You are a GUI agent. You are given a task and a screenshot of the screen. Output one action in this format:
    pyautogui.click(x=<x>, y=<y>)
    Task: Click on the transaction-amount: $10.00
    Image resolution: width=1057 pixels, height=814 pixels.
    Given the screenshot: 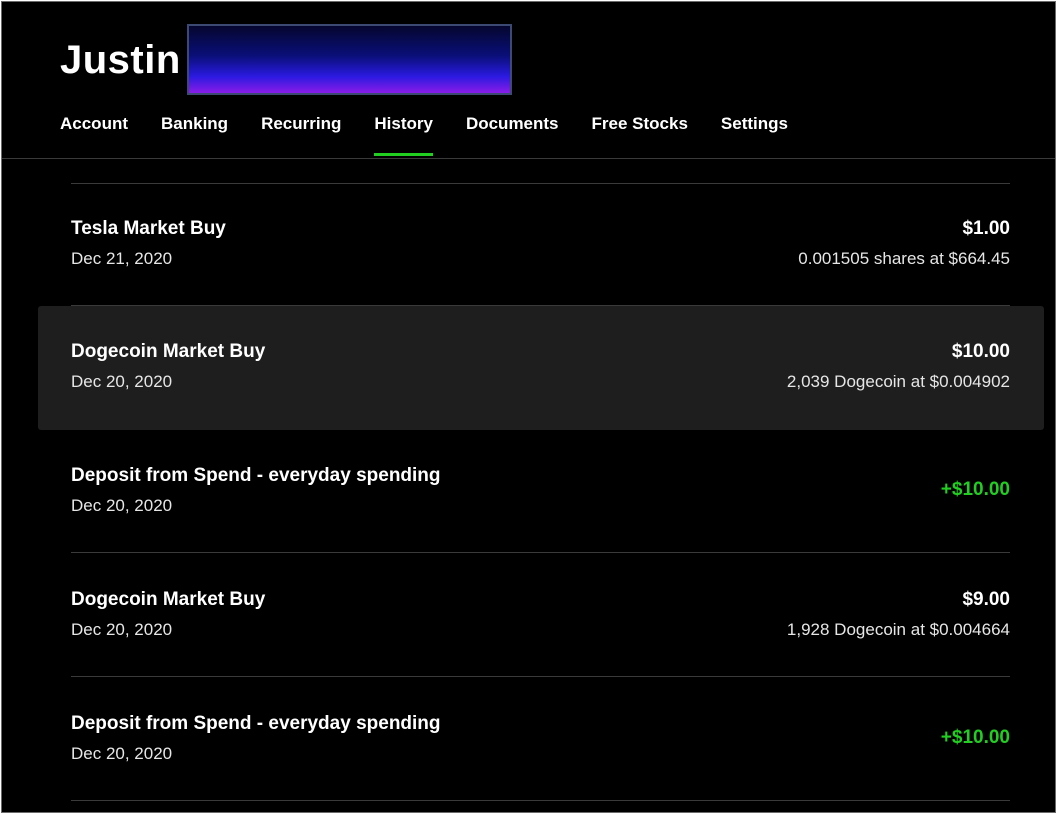 What is the action you would take?
    pyautogui.click(x=980, y=351)
    